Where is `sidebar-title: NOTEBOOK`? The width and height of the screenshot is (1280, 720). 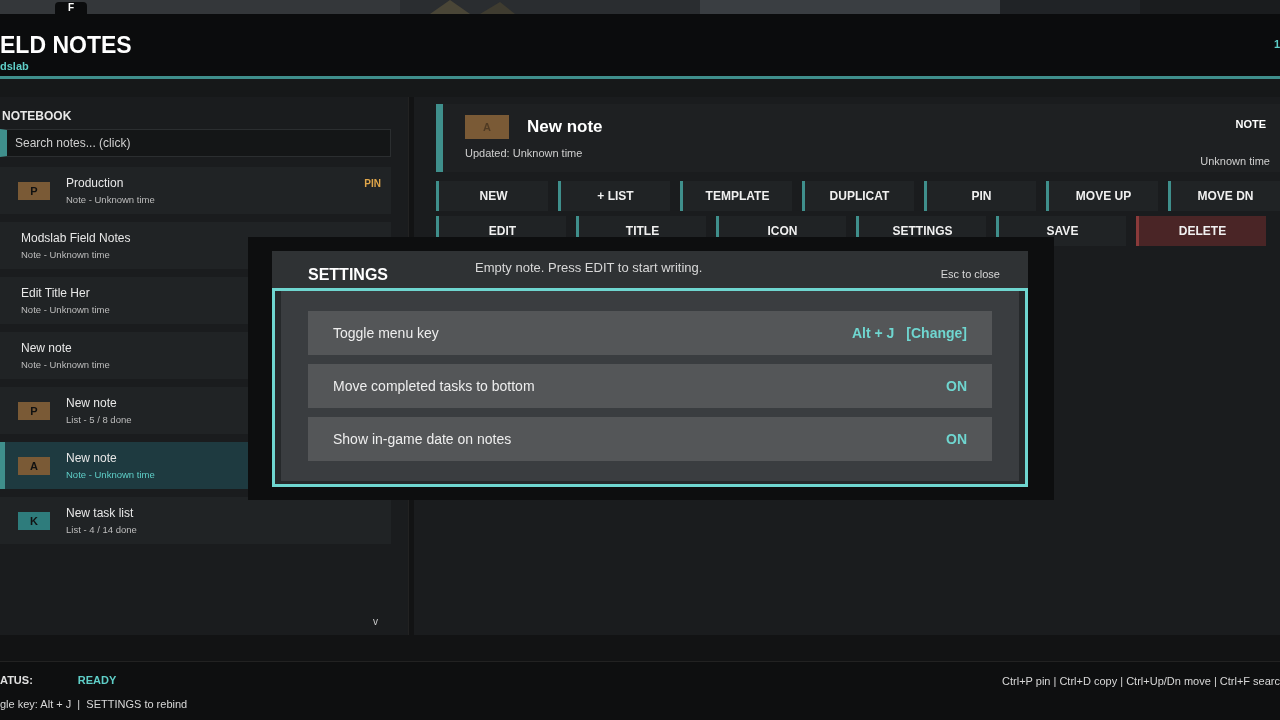 sidebar-title: NOTEBOOK is located at coordinates (37, 116).